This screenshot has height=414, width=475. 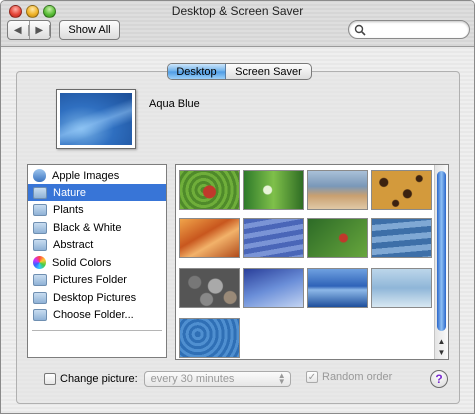 I want to click on triangle-left-icon: ◀, so click(x=18, y=30).